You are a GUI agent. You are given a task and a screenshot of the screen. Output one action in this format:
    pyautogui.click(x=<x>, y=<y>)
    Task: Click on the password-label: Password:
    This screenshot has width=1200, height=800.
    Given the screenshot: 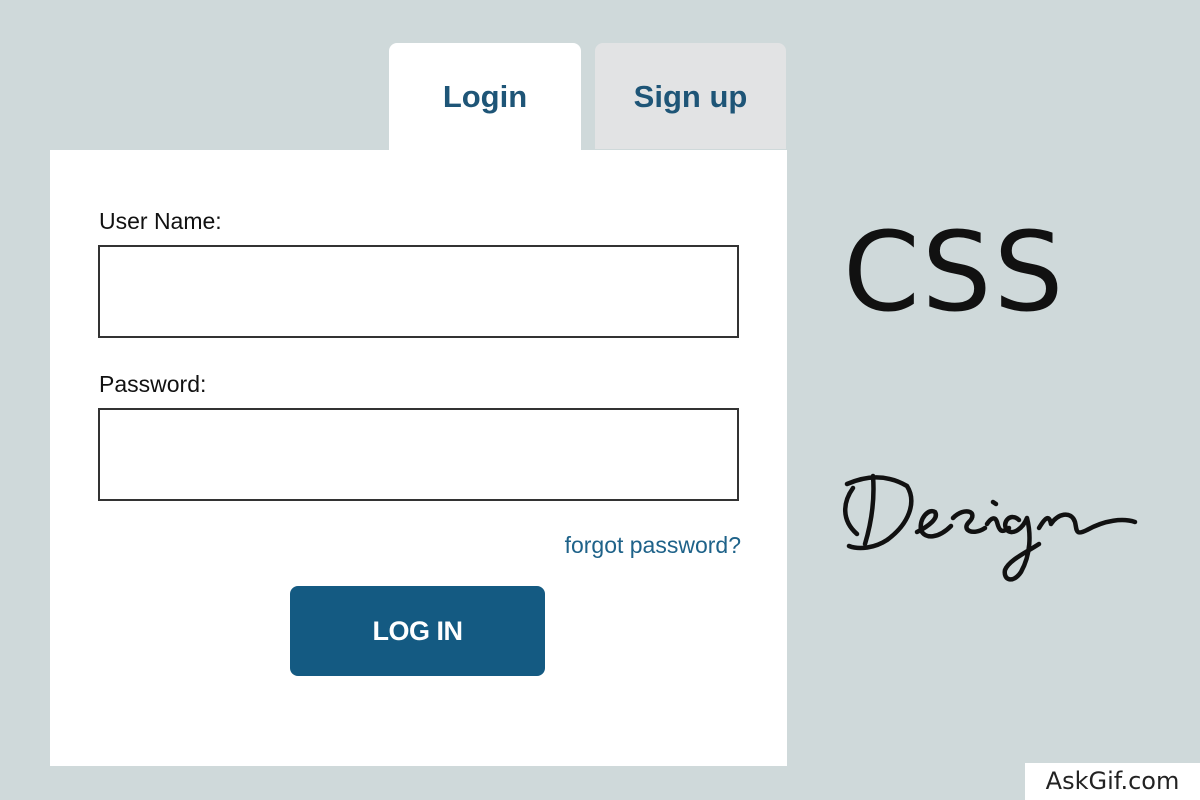 What is the action you would take?
    pyautogui.click(x=153, y=384)
    